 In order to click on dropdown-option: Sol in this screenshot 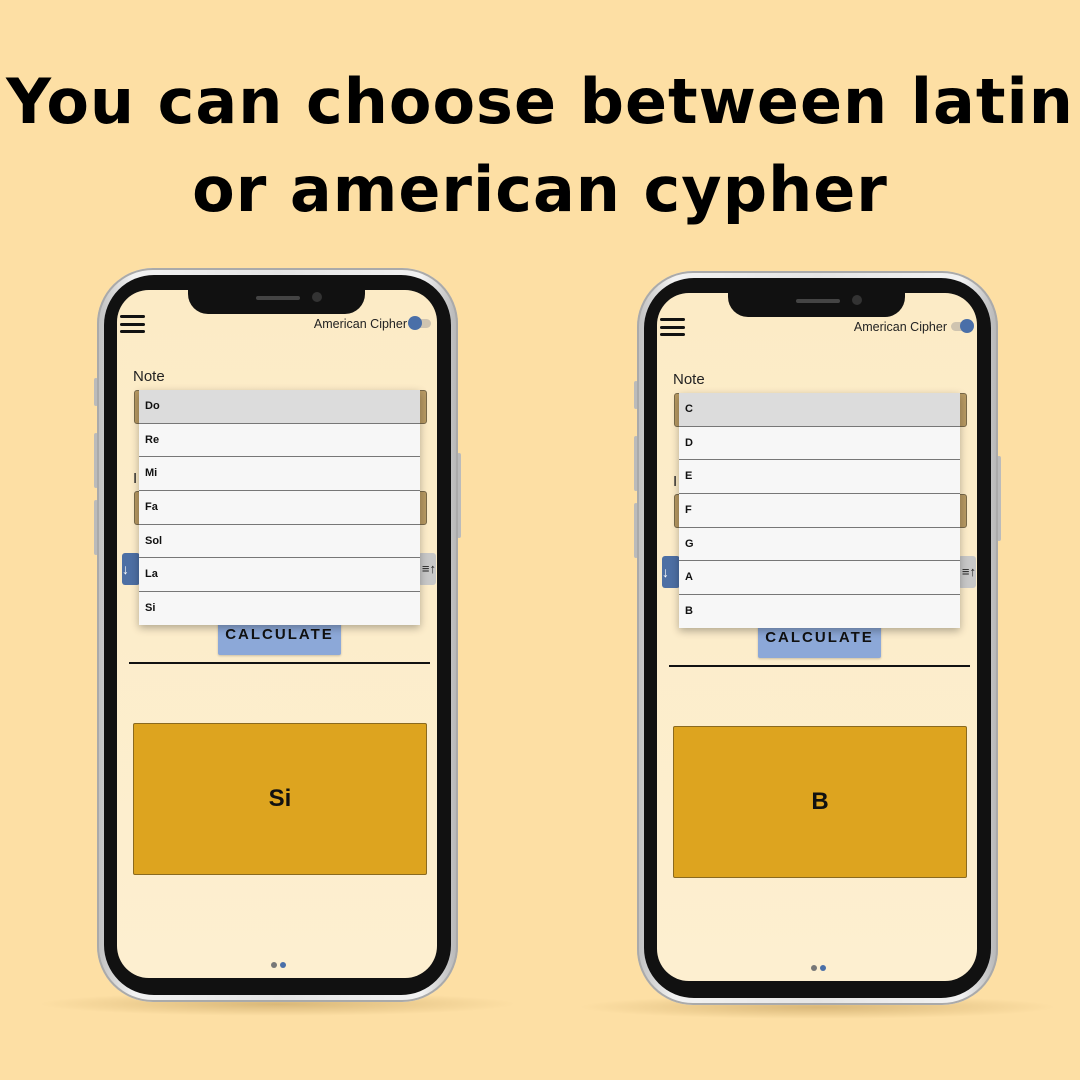, I will do `click(279, 542)`.